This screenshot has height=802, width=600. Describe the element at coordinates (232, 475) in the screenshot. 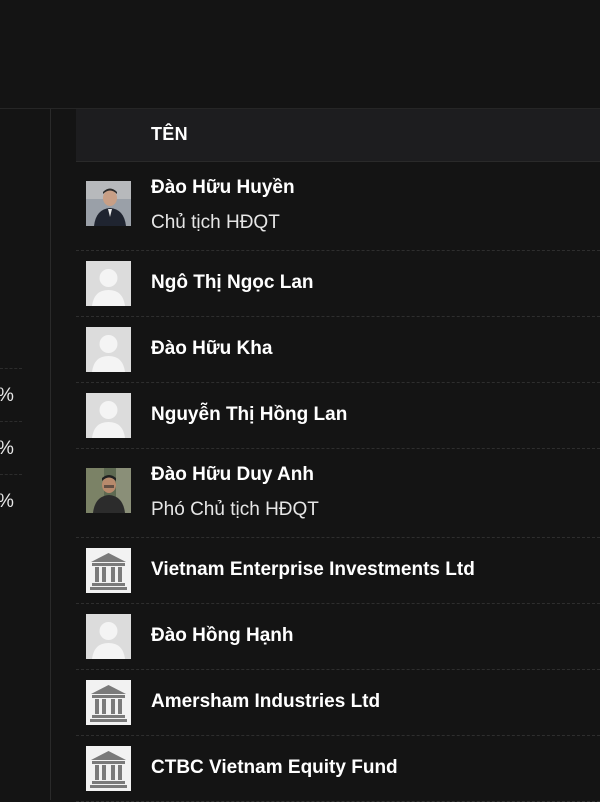

I see `row-name: Đào Hữu Duy Anh` at that location.